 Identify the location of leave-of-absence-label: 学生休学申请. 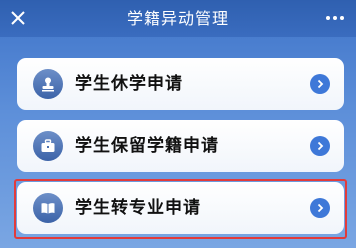
(129, 84).